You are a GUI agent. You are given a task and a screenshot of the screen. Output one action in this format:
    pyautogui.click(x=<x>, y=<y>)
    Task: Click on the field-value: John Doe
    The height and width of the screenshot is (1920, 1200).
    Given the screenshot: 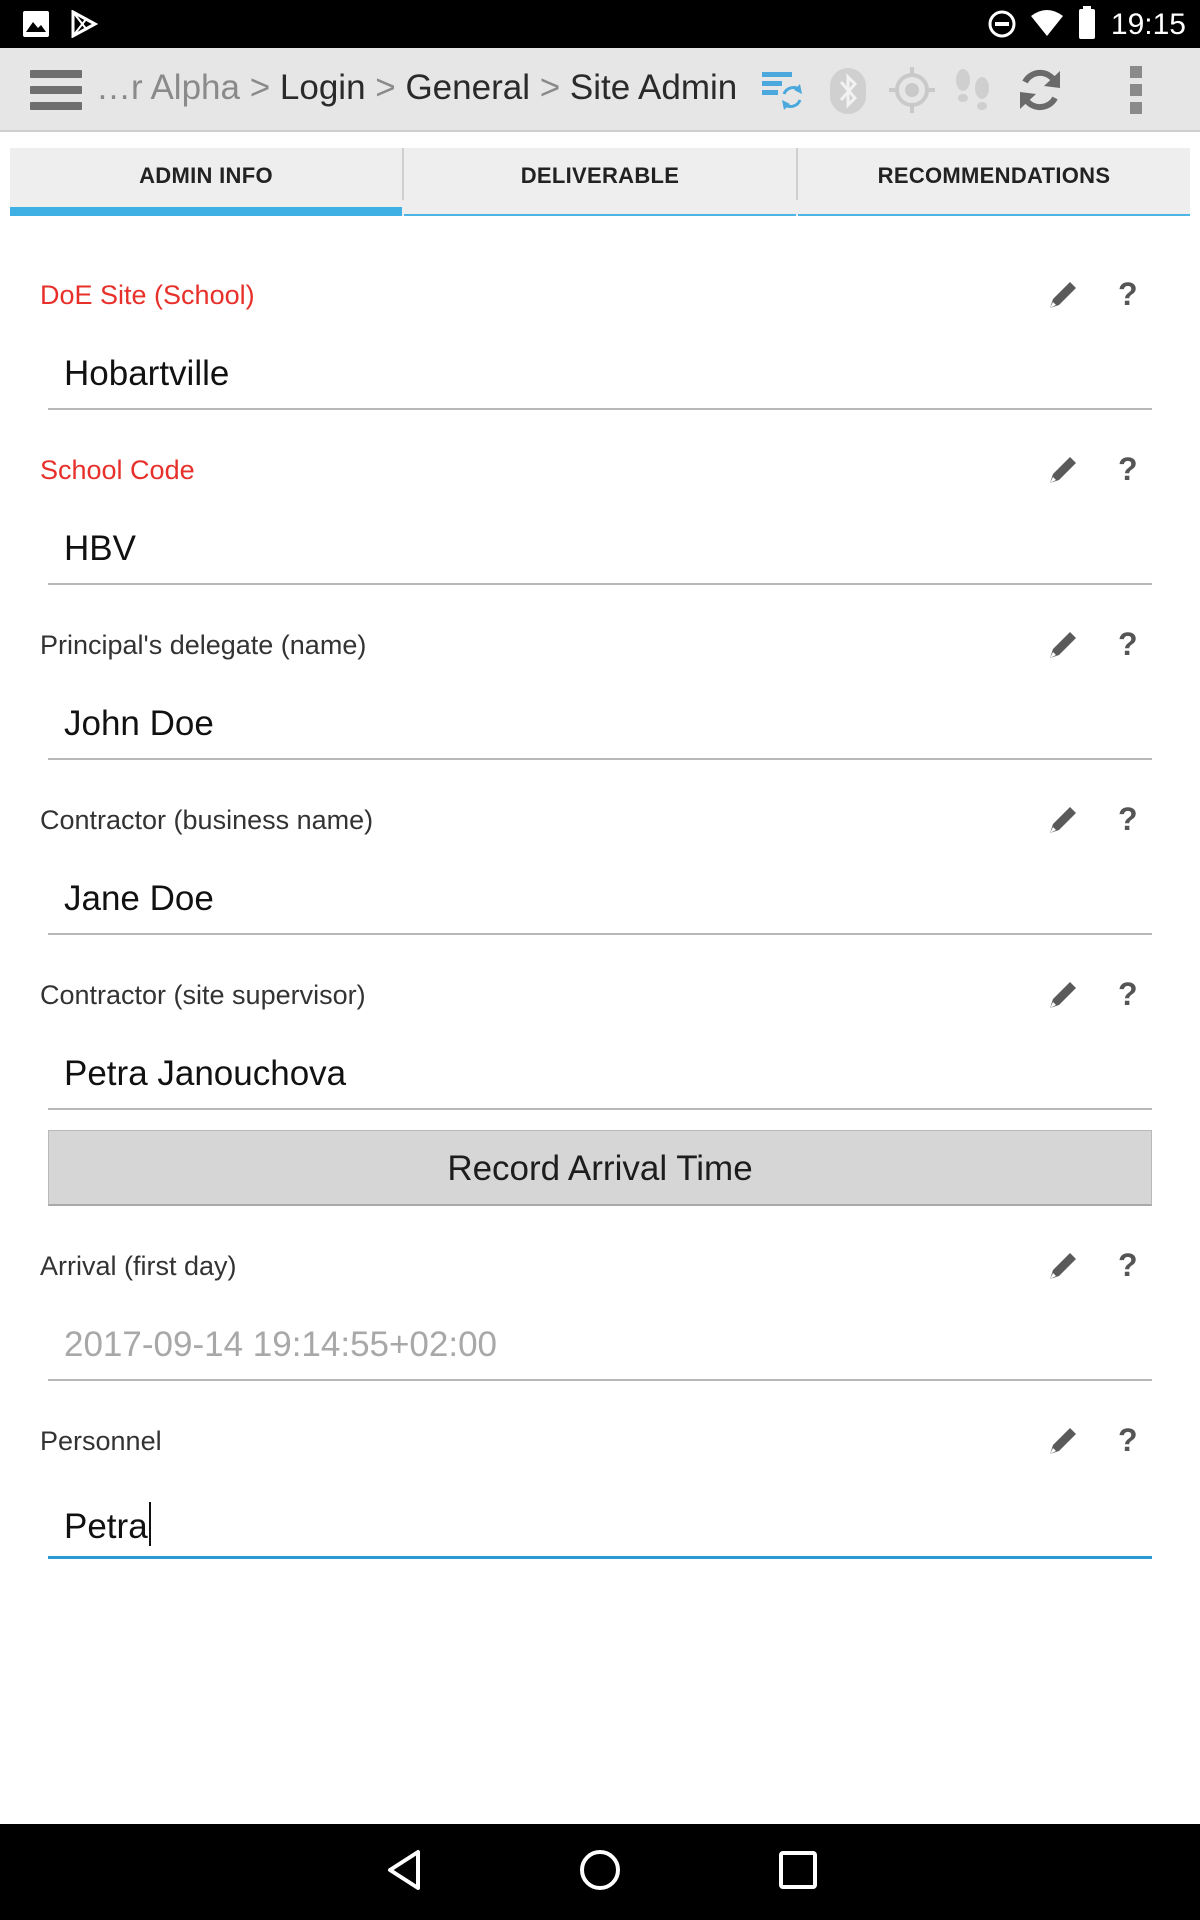 What is the action you would take?
    pyautogui.click(x=139, y=723)
    